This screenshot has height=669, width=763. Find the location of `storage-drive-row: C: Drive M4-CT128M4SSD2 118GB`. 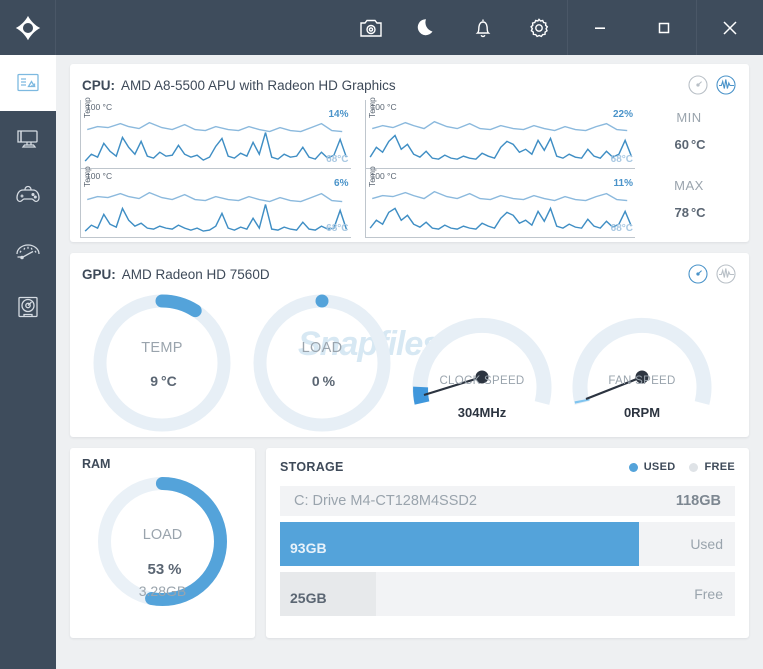

storage-drive-row: C: Drive M4-CT128M4SSD2 118GB is located at coordinates (507, 501).